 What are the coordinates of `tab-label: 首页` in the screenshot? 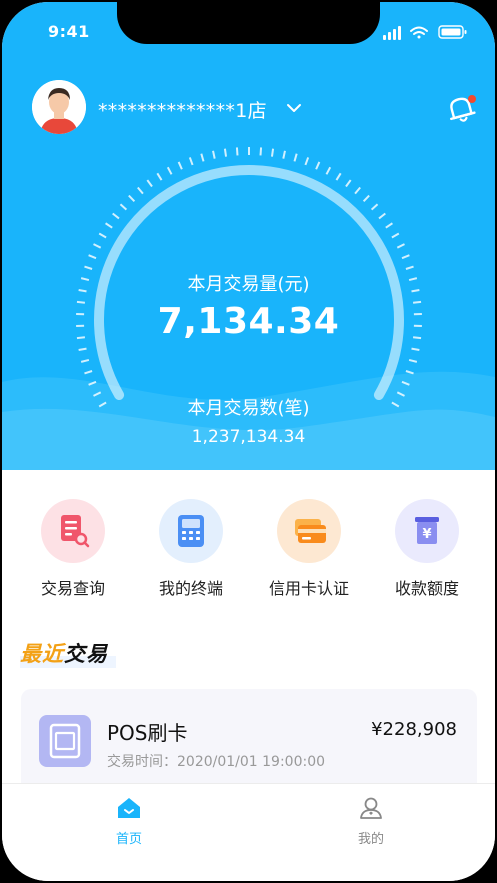 It's located at (128, 839).